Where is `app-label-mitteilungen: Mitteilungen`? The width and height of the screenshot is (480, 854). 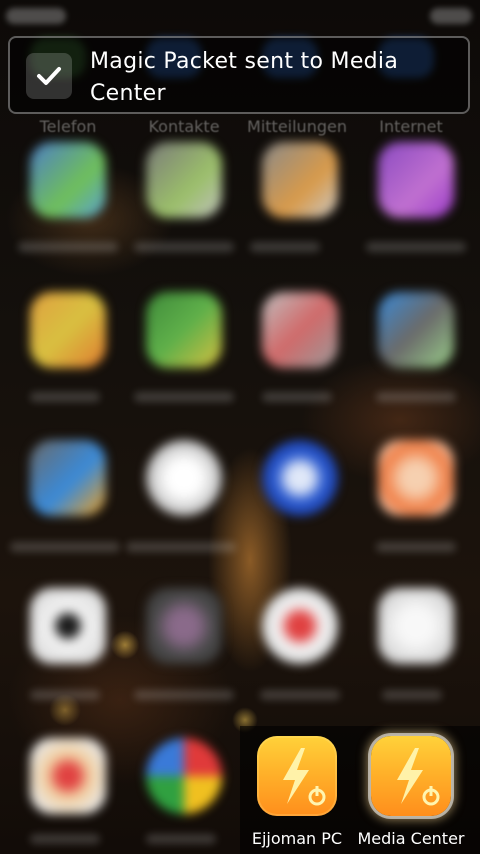 app-label-mitteilungen: Mitteilungen is located at coordinates (297, 126).